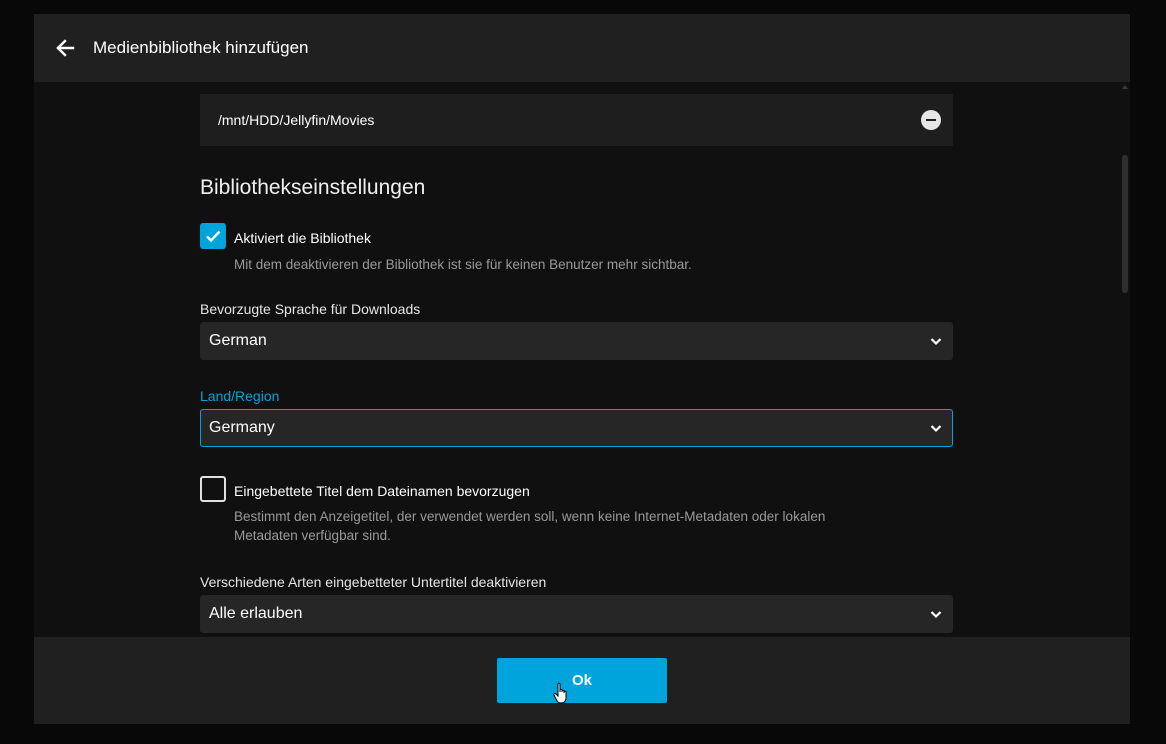  Describe the element at coordinates (576, 614) in the screenshot. I see `disable-subtitles-select: Alle erlauben` at that location.